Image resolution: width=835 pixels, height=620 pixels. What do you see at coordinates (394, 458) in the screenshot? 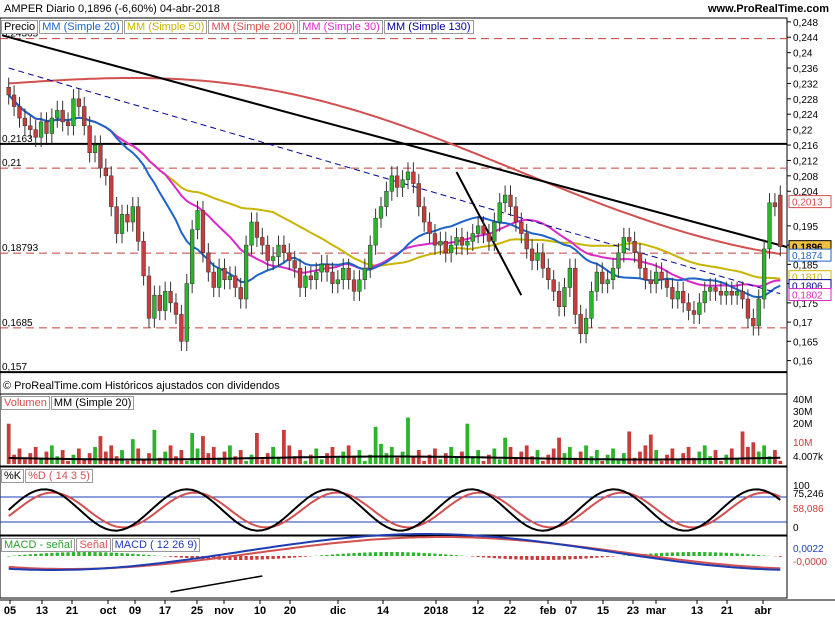
I see `volume-ma-line` at bounding box center [394, 458].